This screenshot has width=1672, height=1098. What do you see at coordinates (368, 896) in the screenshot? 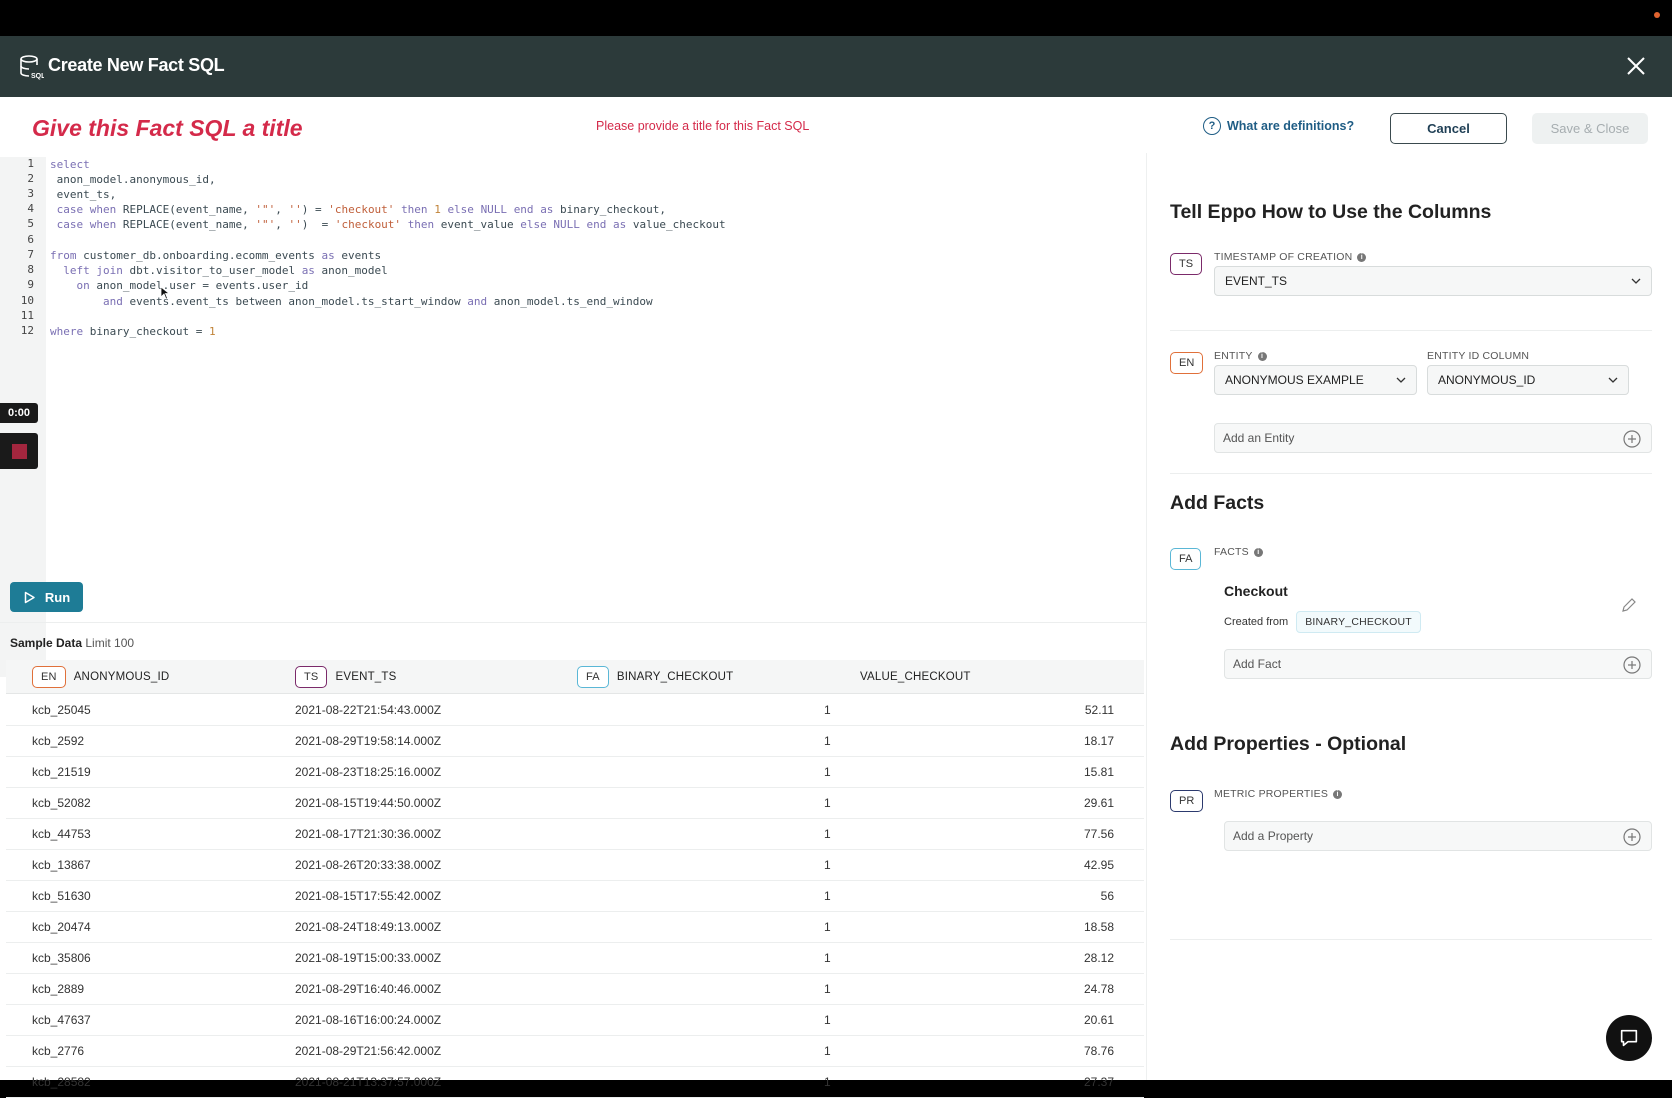
I see `table-cell: 2021-08-15T17:55:42.000Z` at bounding box center [368, 896].